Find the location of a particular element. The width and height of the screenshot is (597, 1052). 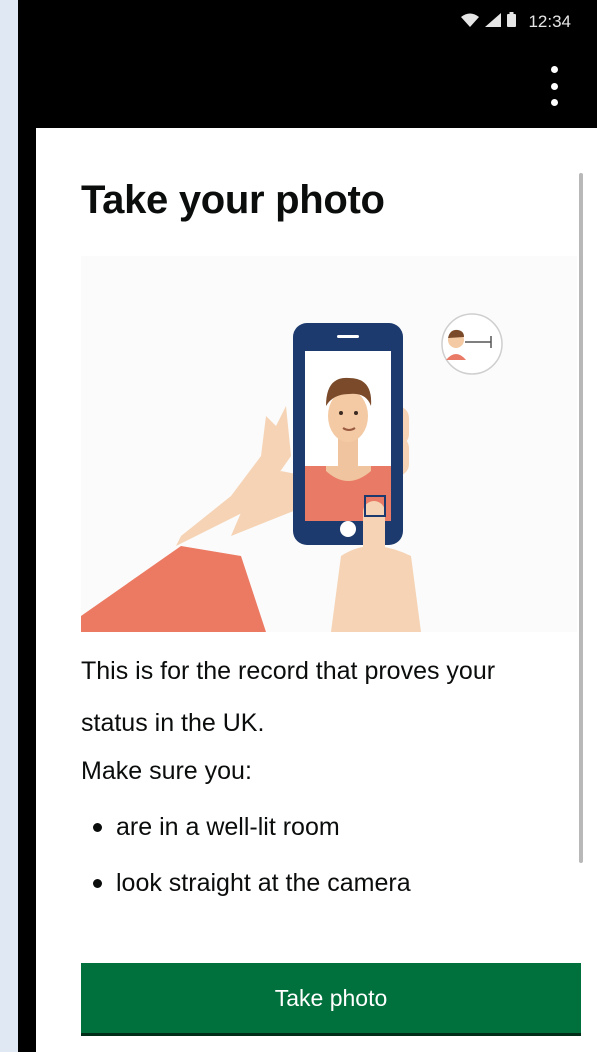

intro-text-line-1: This is for the record that proves your is located at coordinates (288, 671).